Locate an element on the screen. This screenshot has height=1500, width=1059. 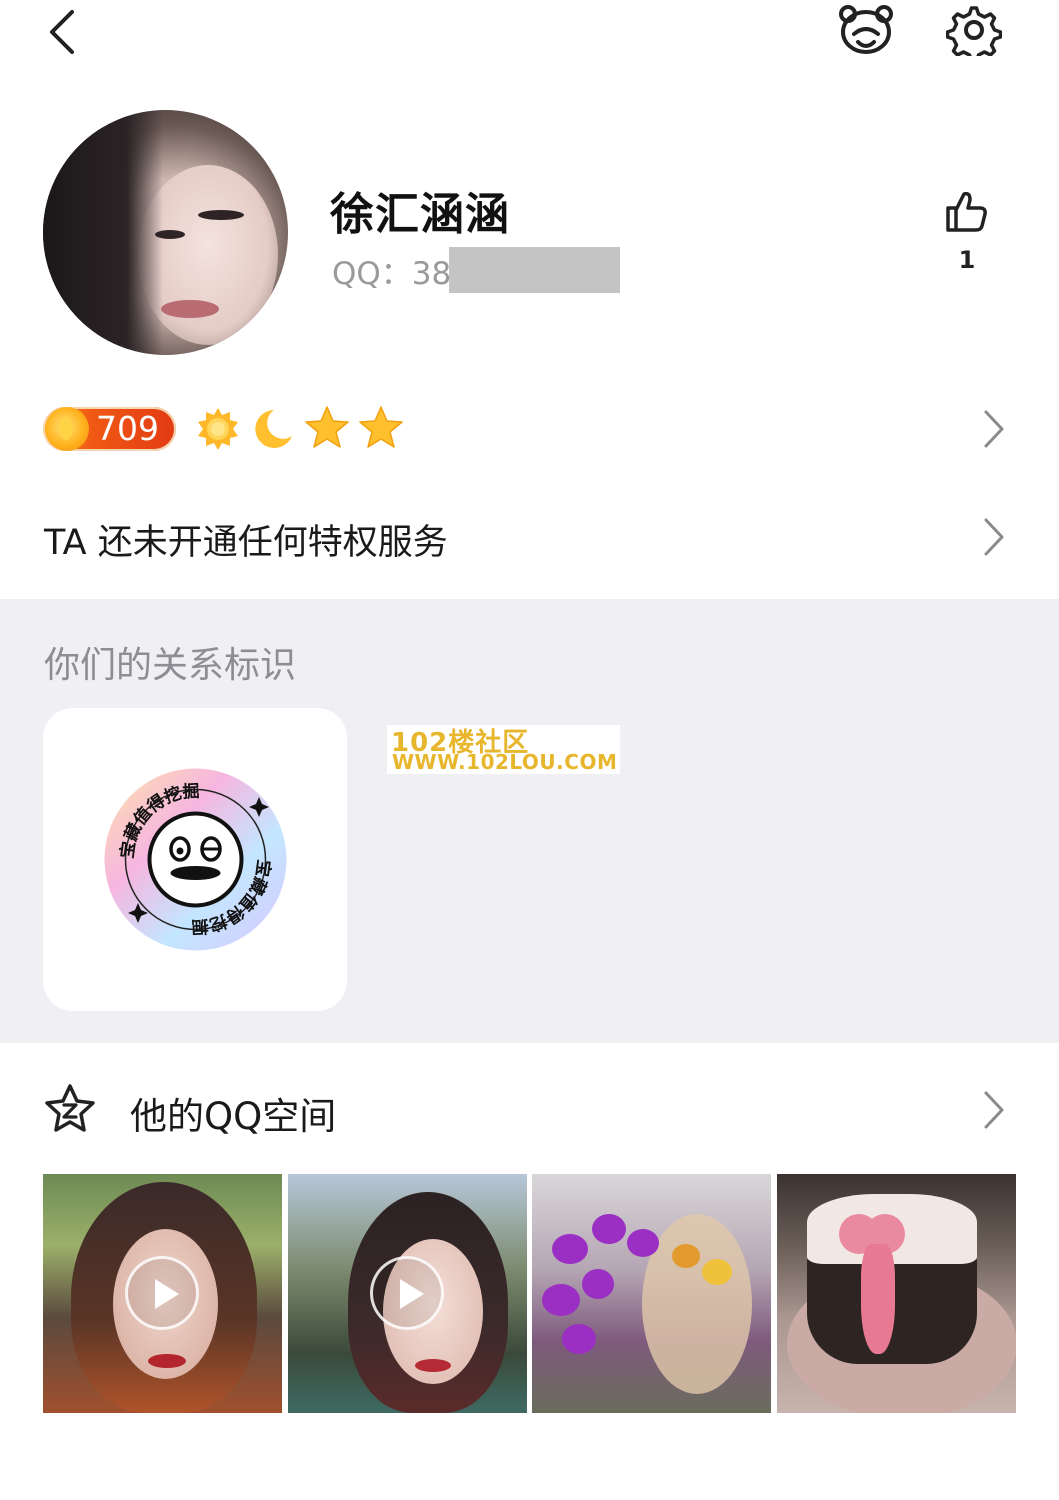
like-button is located at coordinates (967, 211).